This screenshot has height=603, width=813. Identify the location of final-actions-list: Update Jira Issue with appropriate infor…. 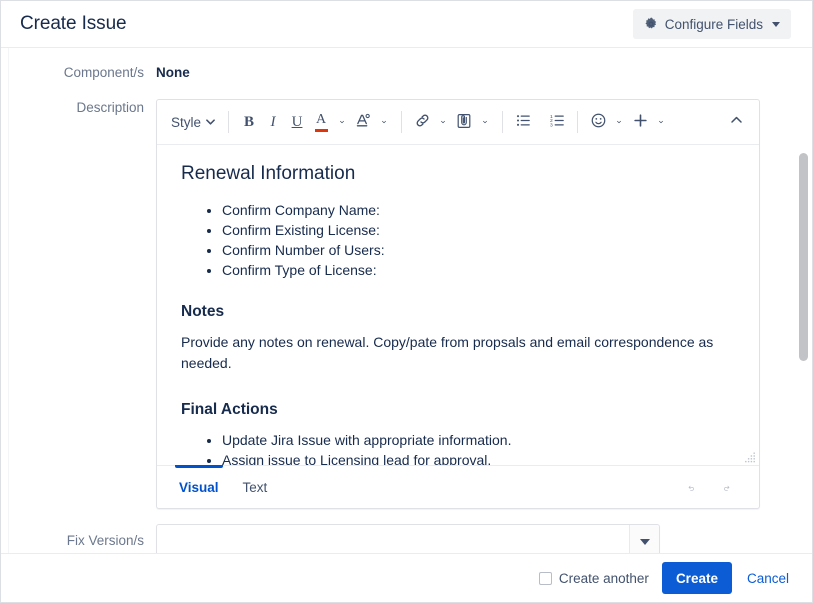
(458, 447).